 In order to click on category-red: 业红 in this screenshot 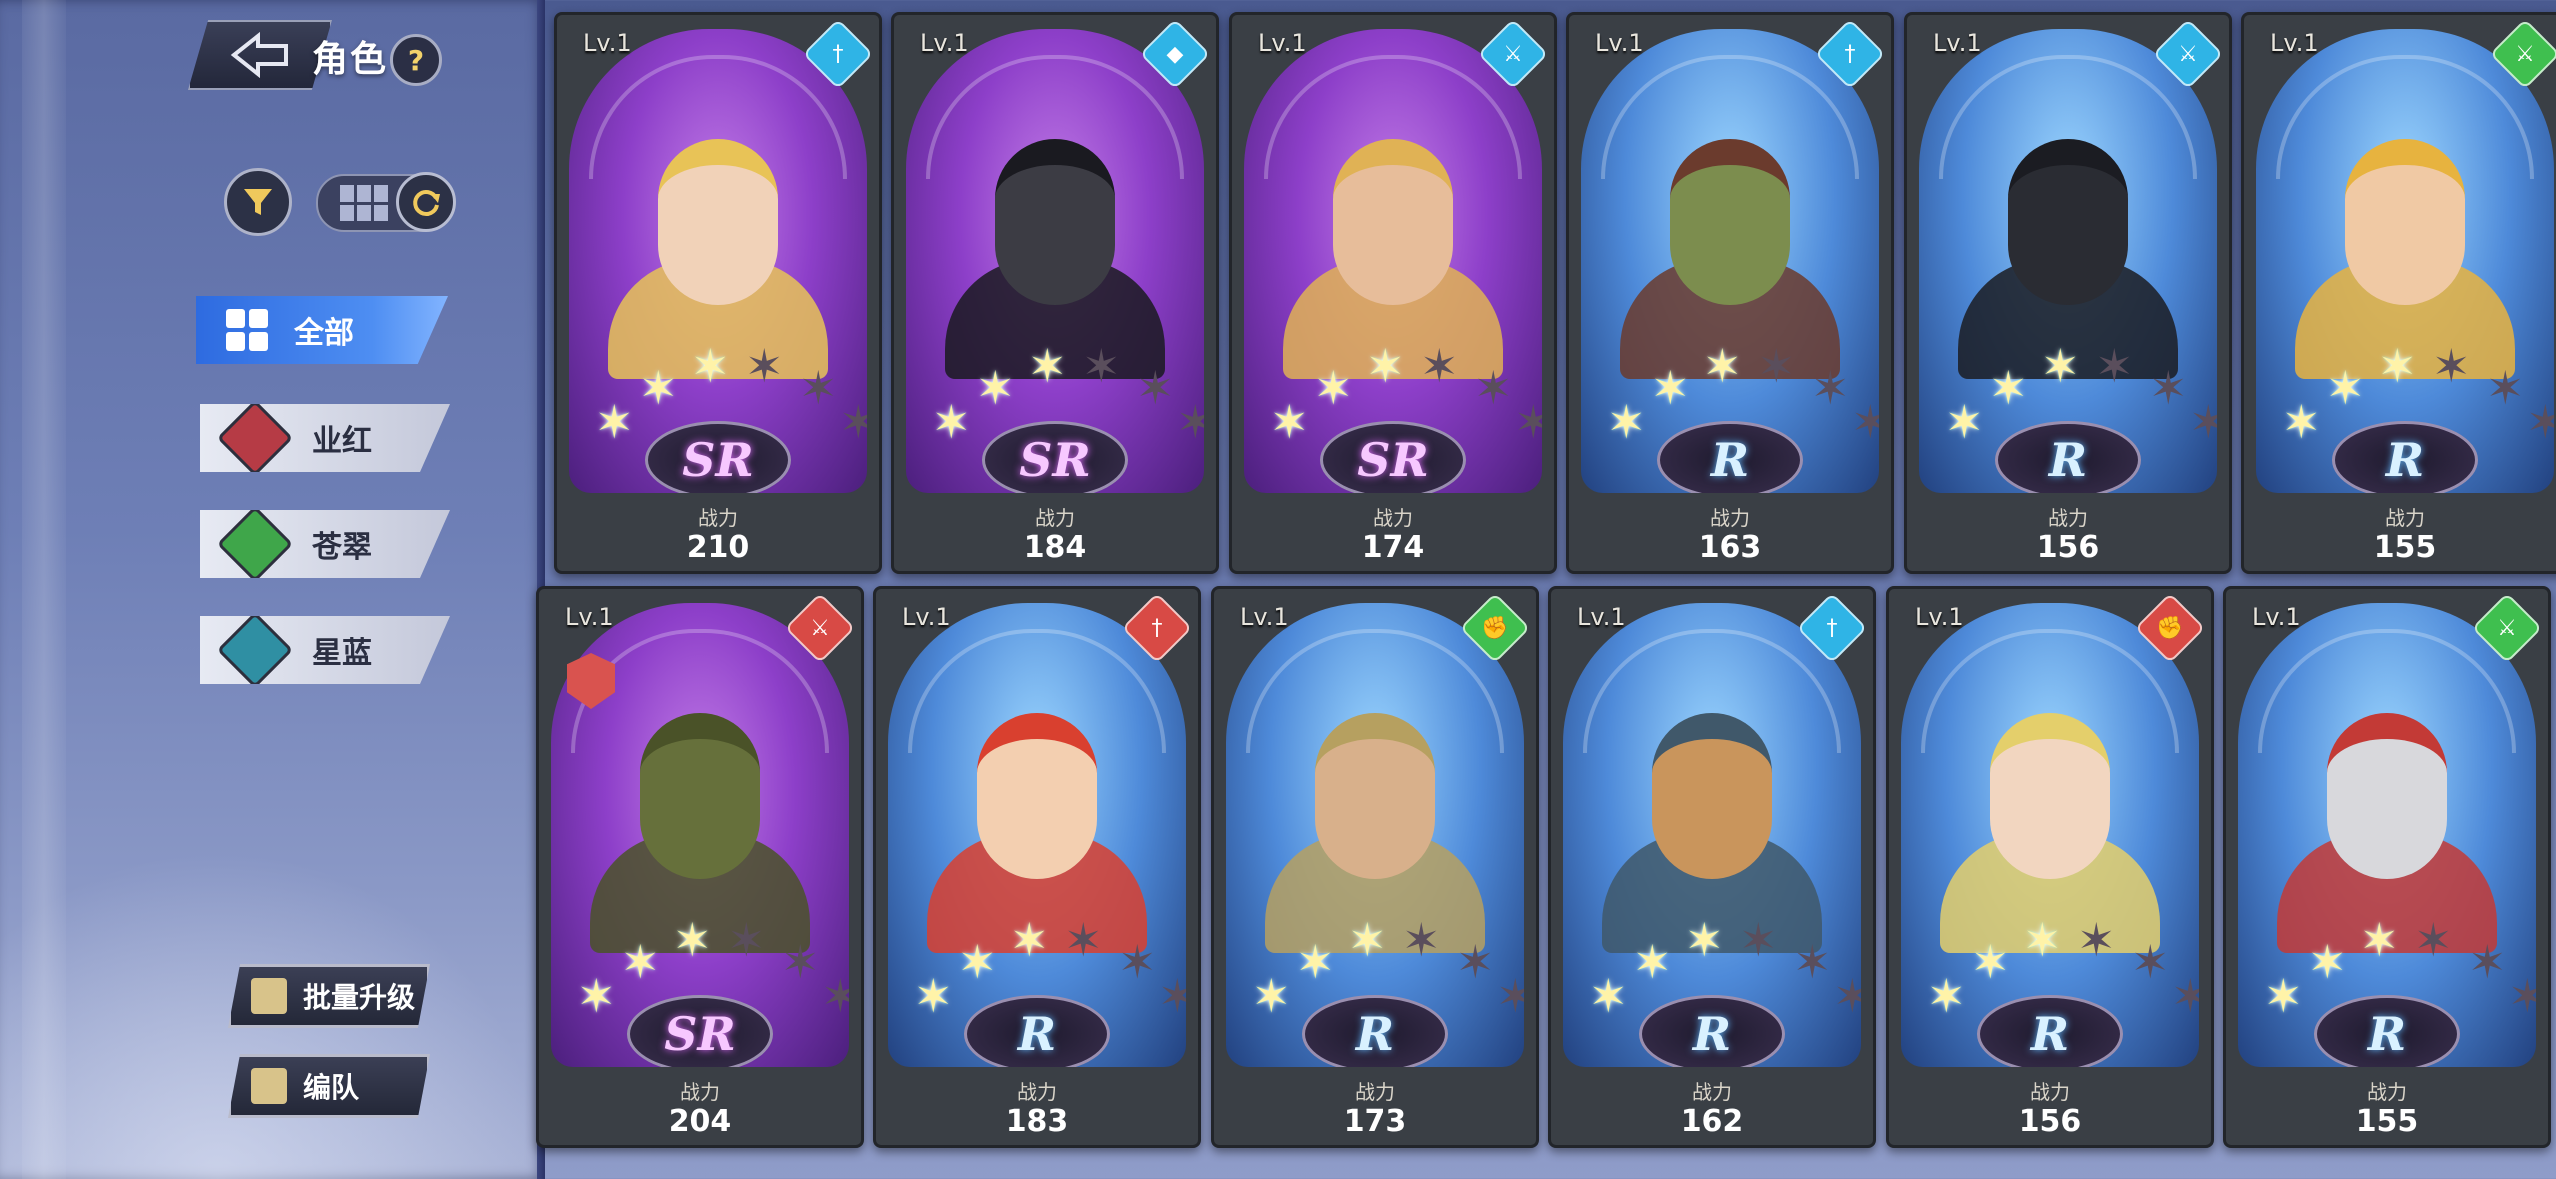, I will do `click(325, 438)`.